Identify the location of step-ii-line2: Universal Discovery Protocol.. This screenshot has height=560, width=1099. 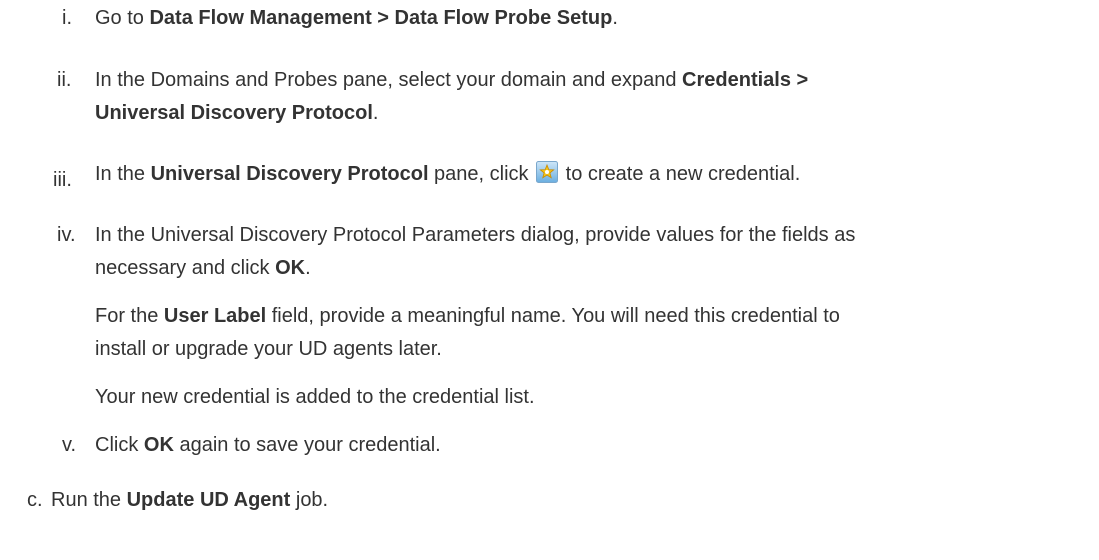
(236, 113).